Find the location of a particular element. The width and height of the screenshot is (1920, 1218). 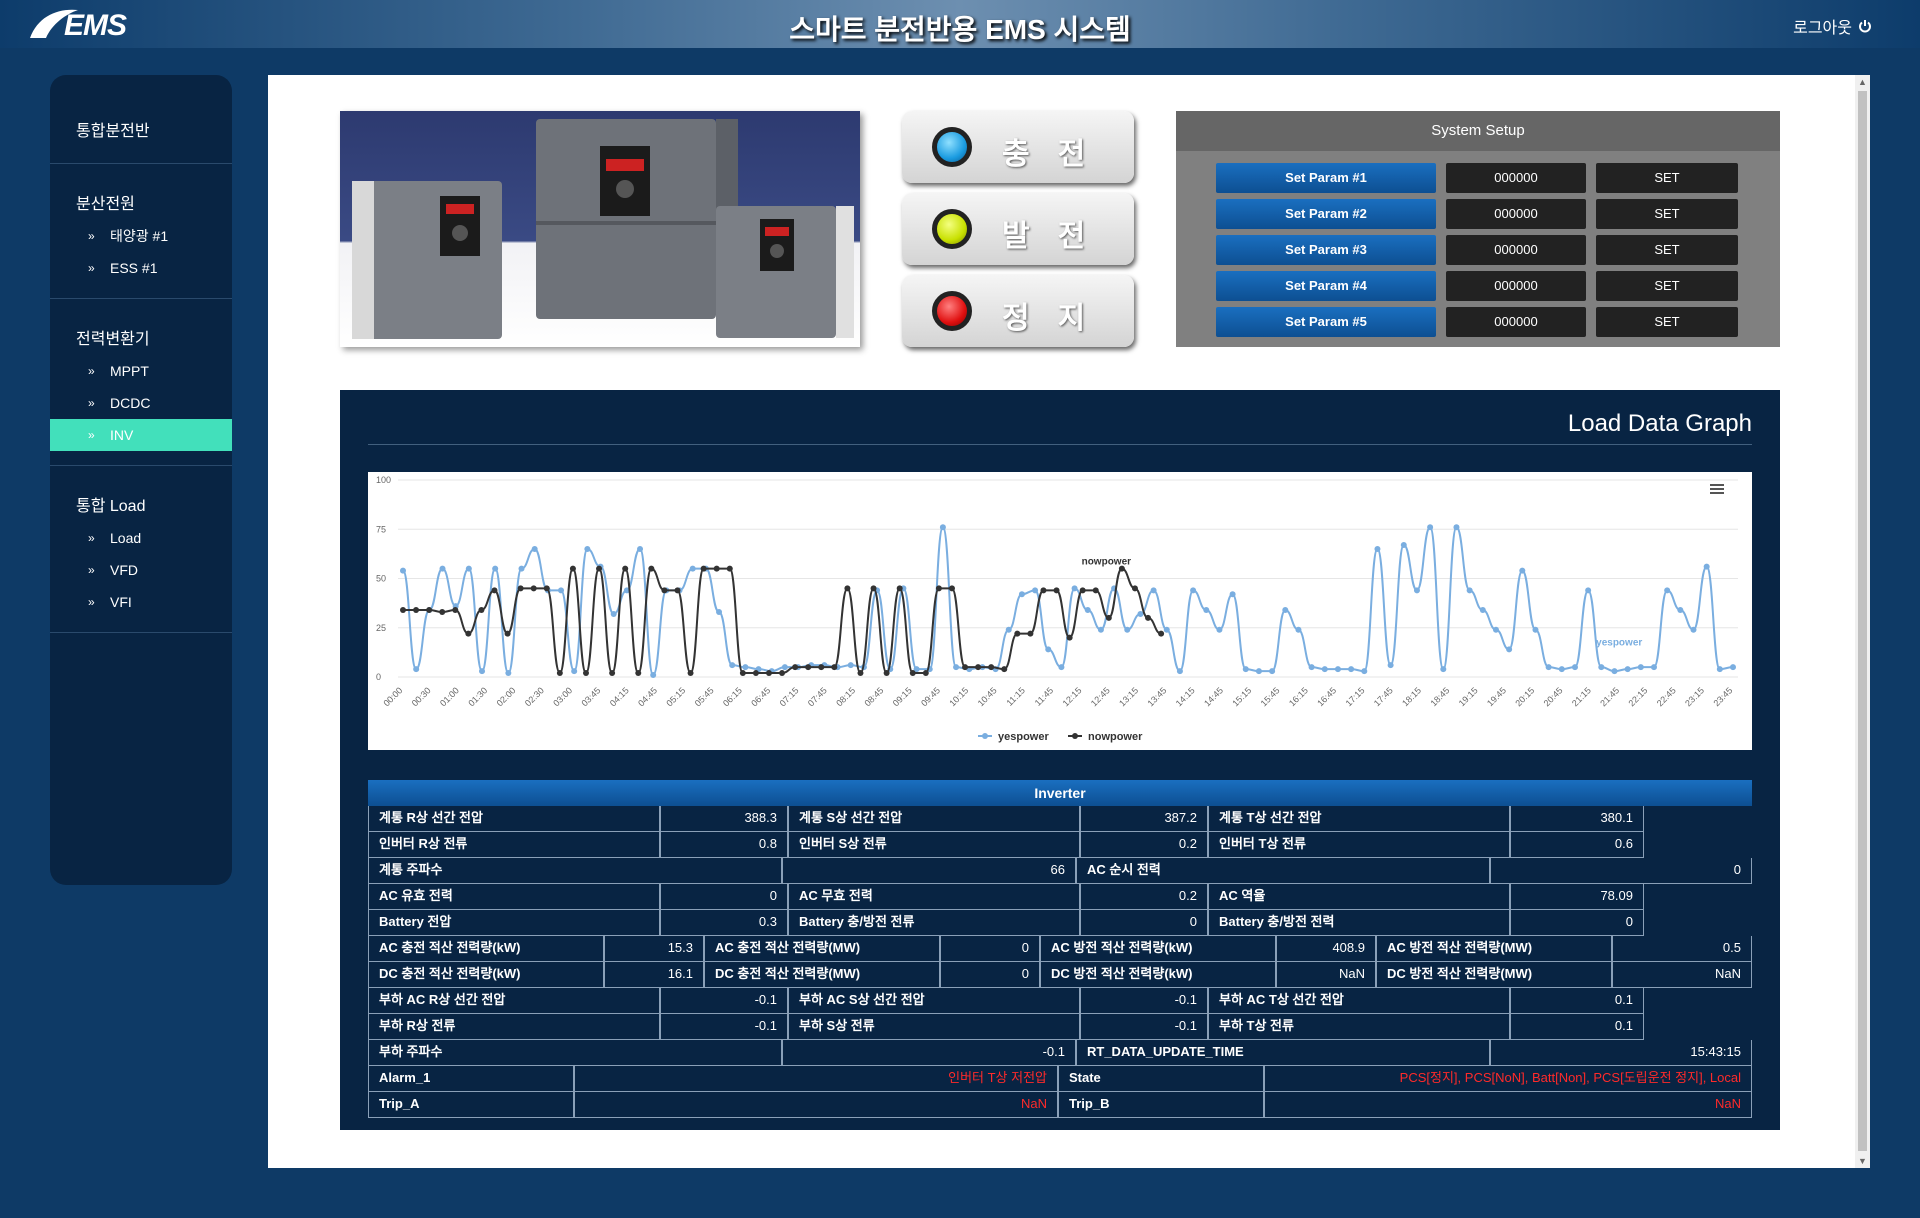

table-cell-label: 계통 R상 선간 전압 is located at coordinates (514, 819).